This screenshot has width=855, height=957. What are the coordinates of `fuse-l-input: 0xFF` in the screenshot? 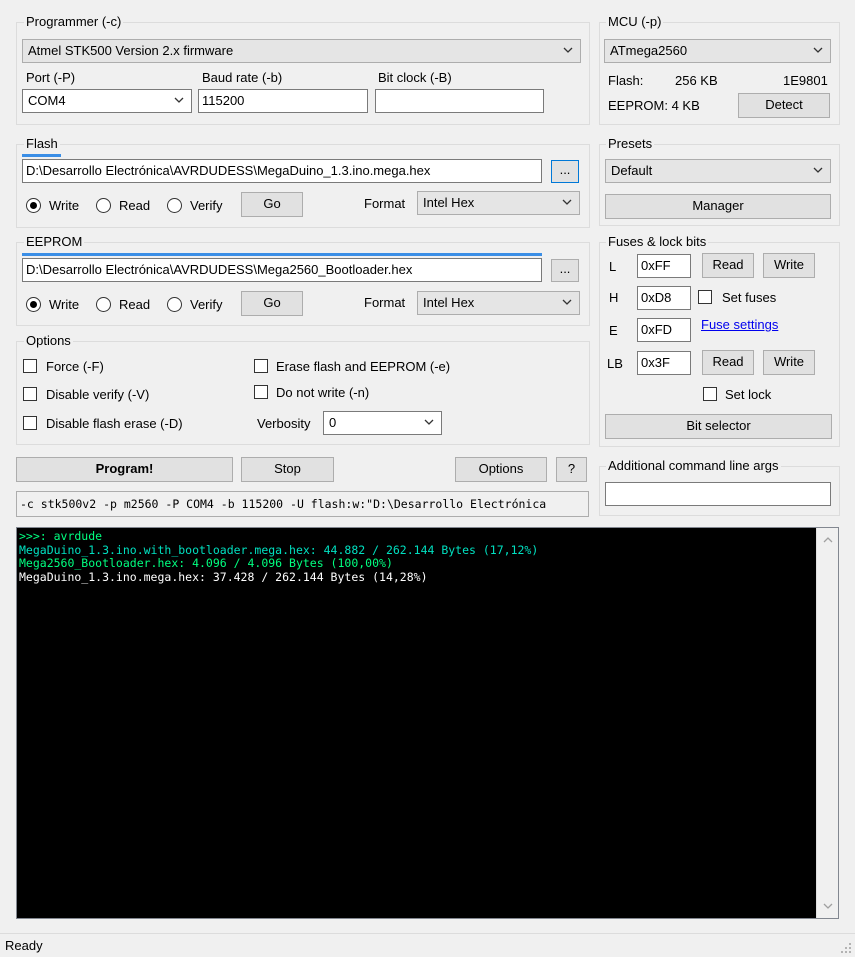 It's located at (664, 266).